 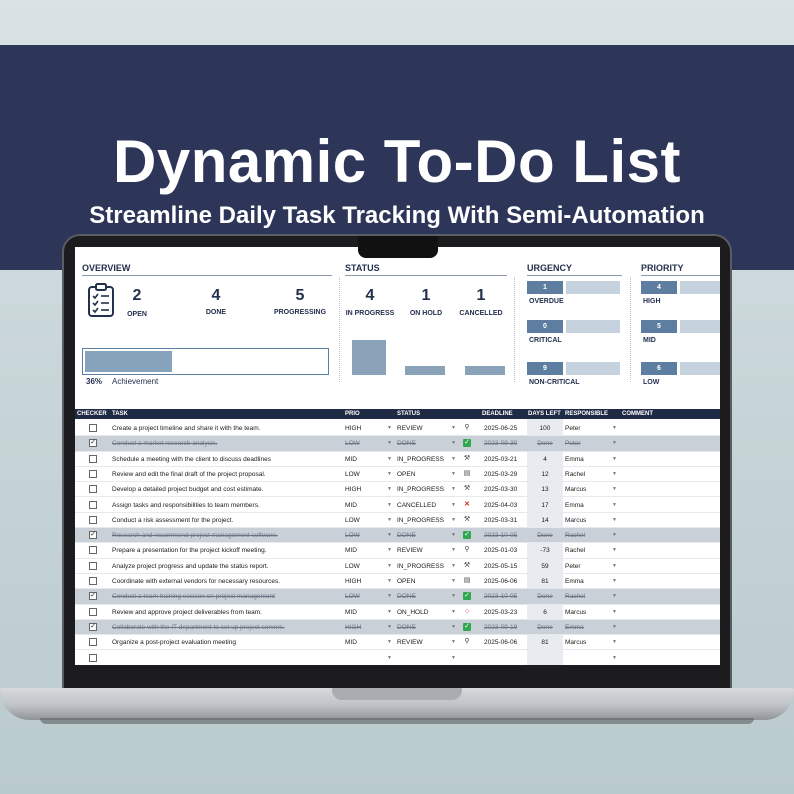 I want to click on responsible-value: Peter, so click(x=573, y=443).